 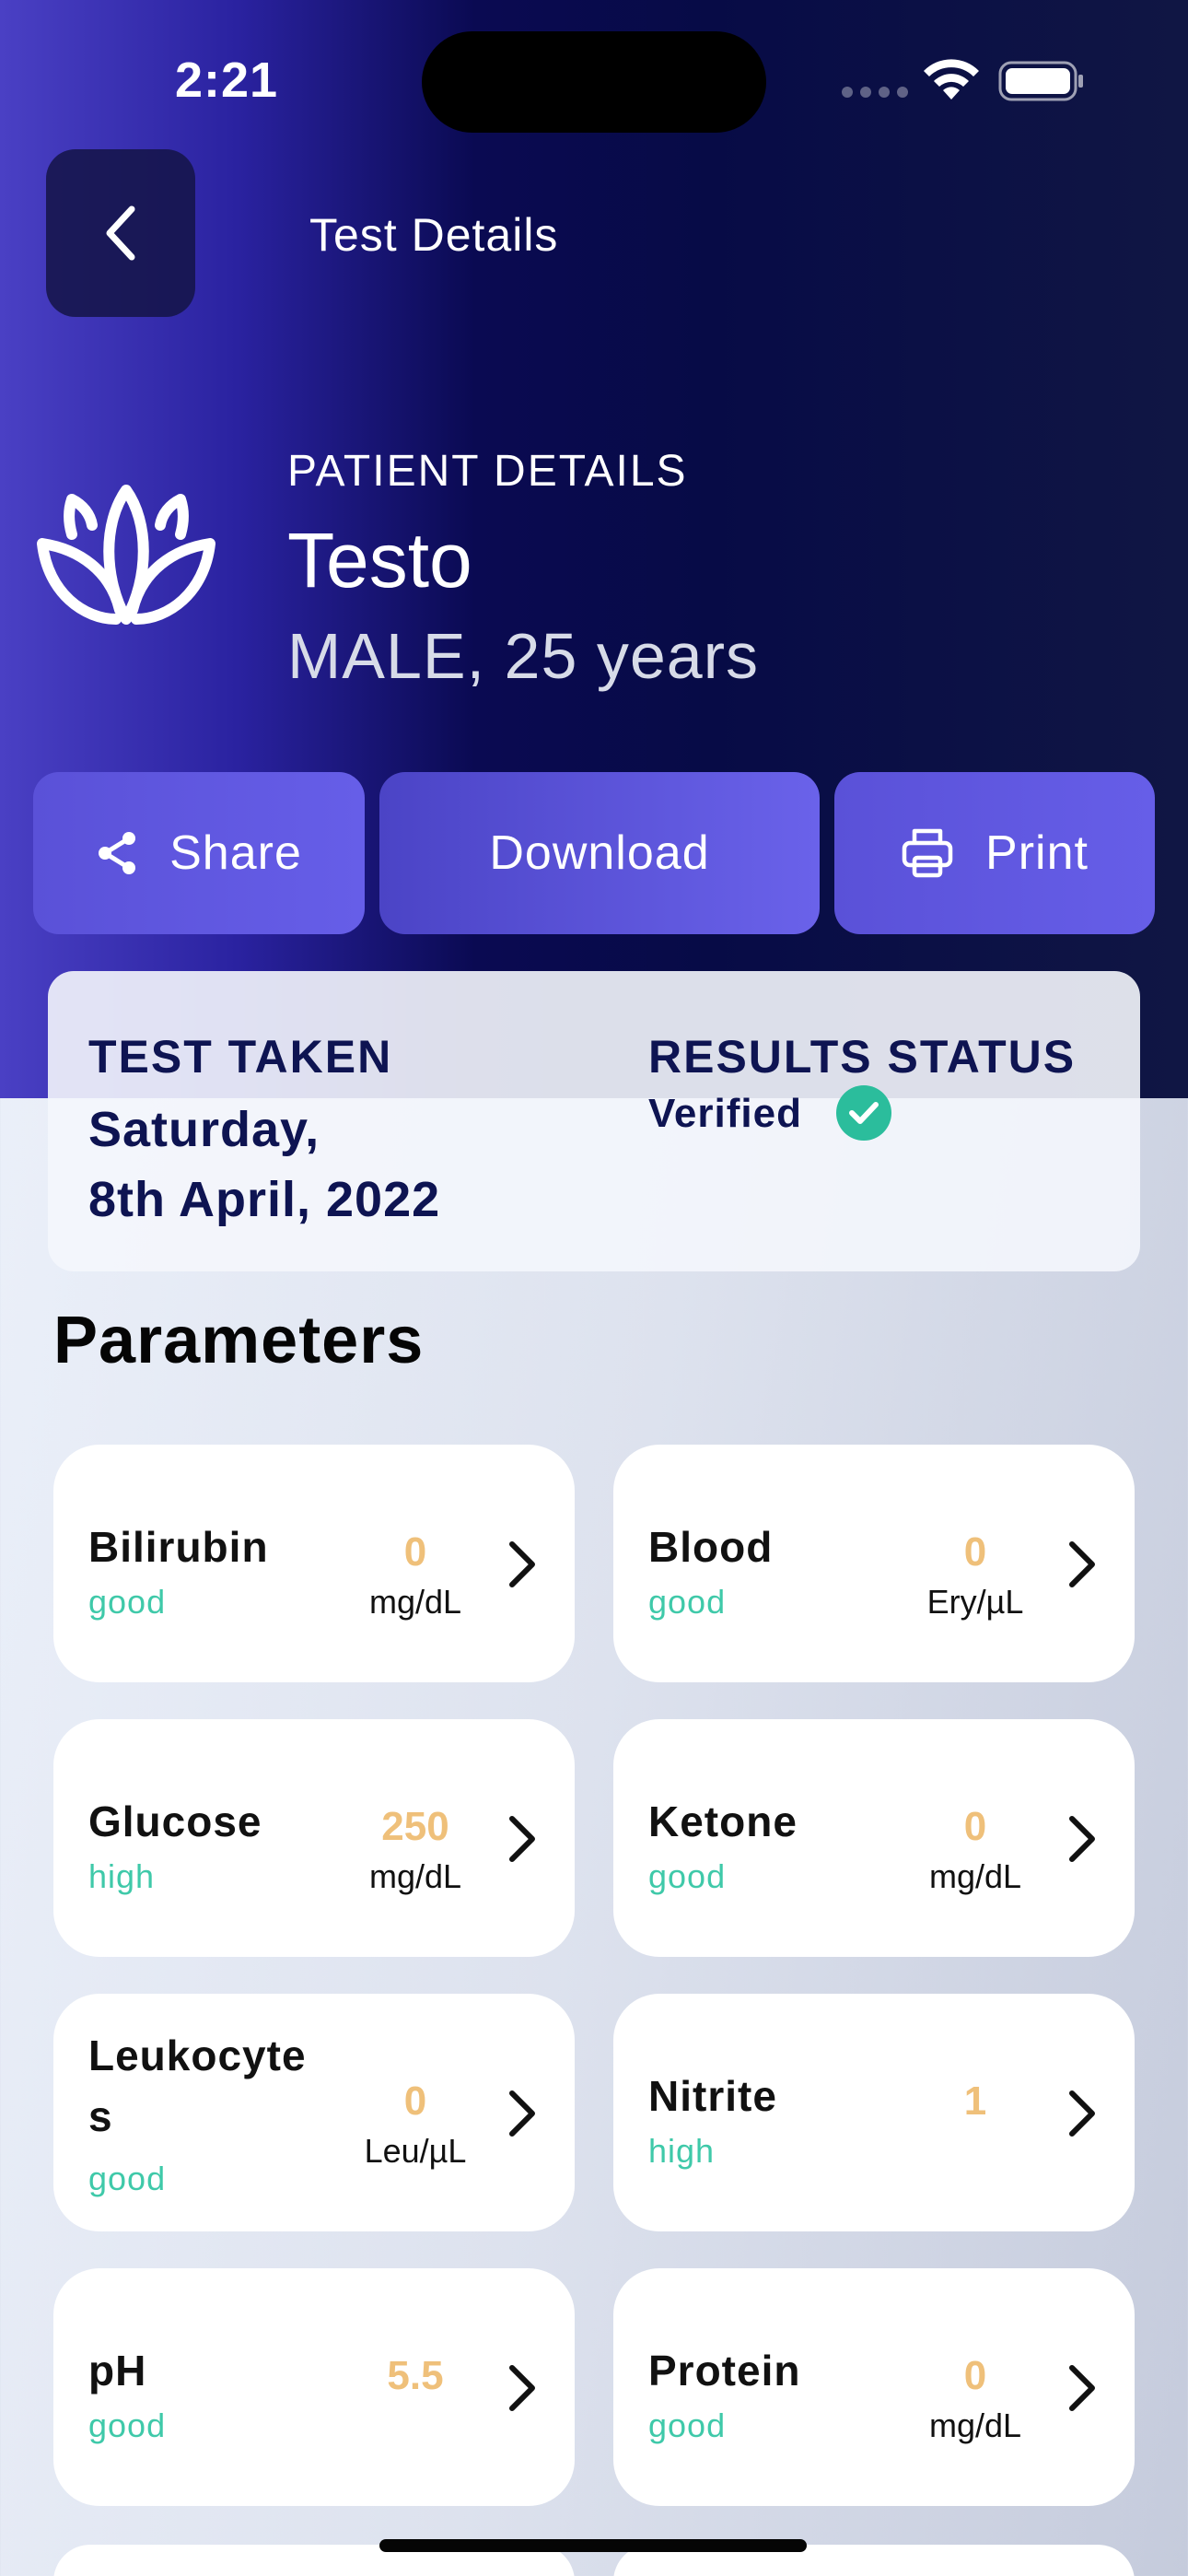 What do you see at coordinates (379, 560) in the screenshot?
I see `patient-name: Testo` at bounding box center [379, 560].